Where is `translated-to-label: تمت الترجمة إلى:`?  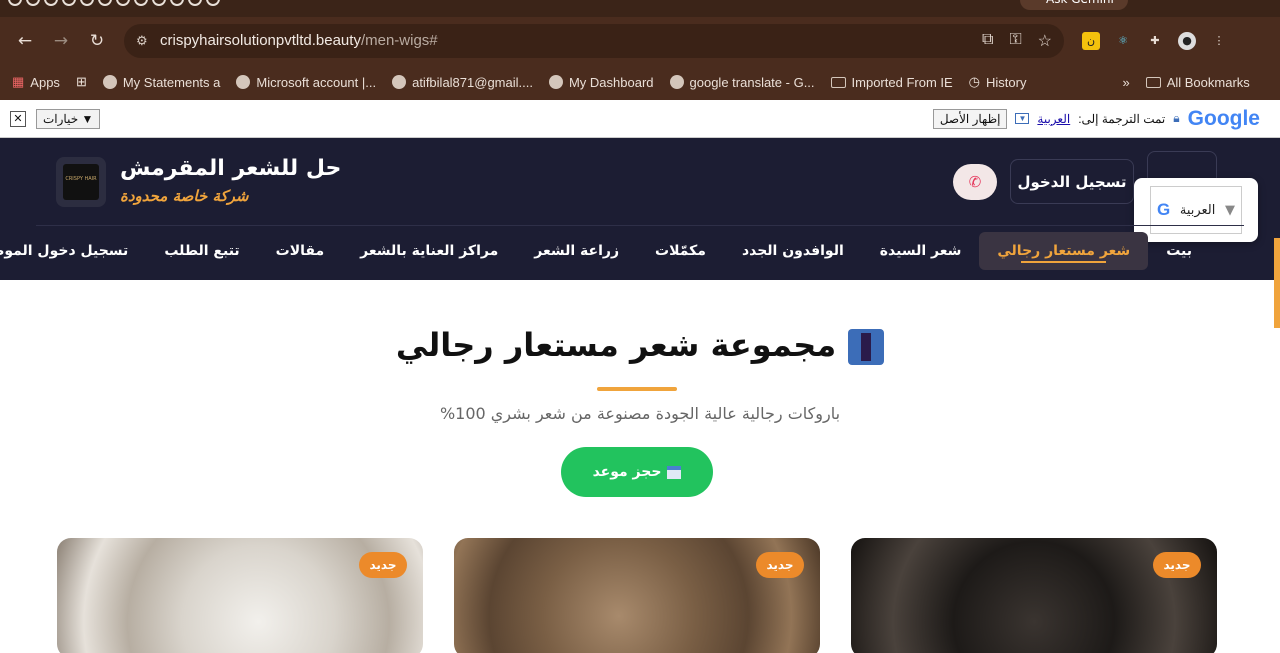
translated-to-label: تمت الترجمة إلى: is located at coordinates (1122, 118).